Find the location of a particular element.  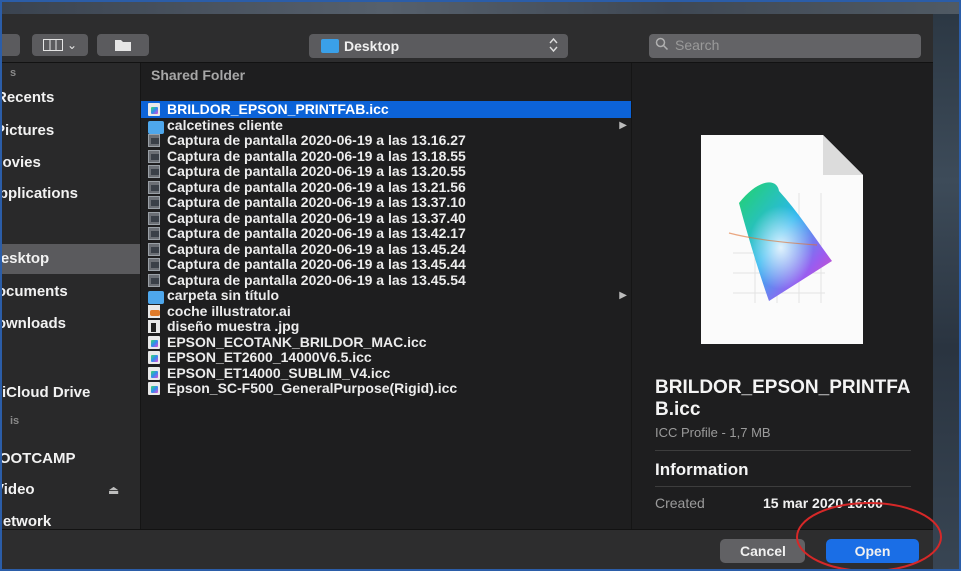

sidebar-item-label: Documents is located at coordinates (35, 291).